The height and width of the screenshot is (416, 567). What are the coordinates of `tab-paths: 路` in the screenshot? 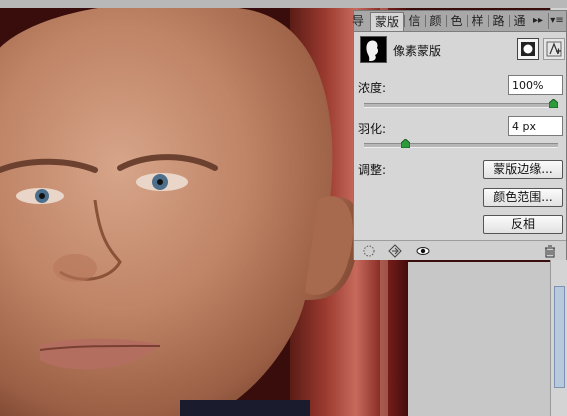 It's located at (498, 21).